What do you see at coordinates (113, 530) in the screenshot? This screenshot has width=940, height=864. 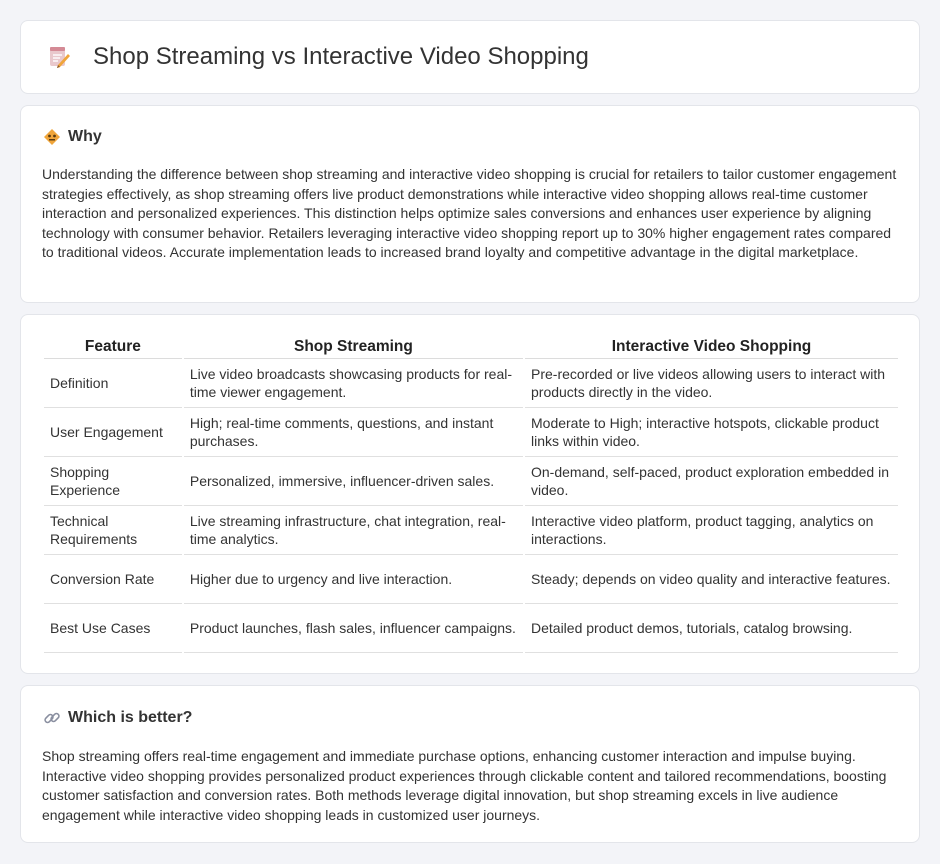 I see `feature-cell: Technical Requirements` at bounding box center [113, 530].